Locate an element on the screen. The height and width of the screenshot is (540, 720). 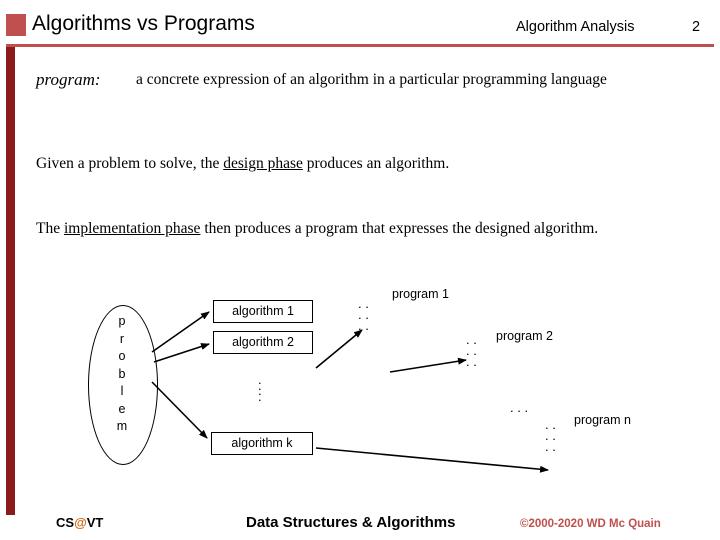
left-accent-bar is located at coordinates (10, 281).